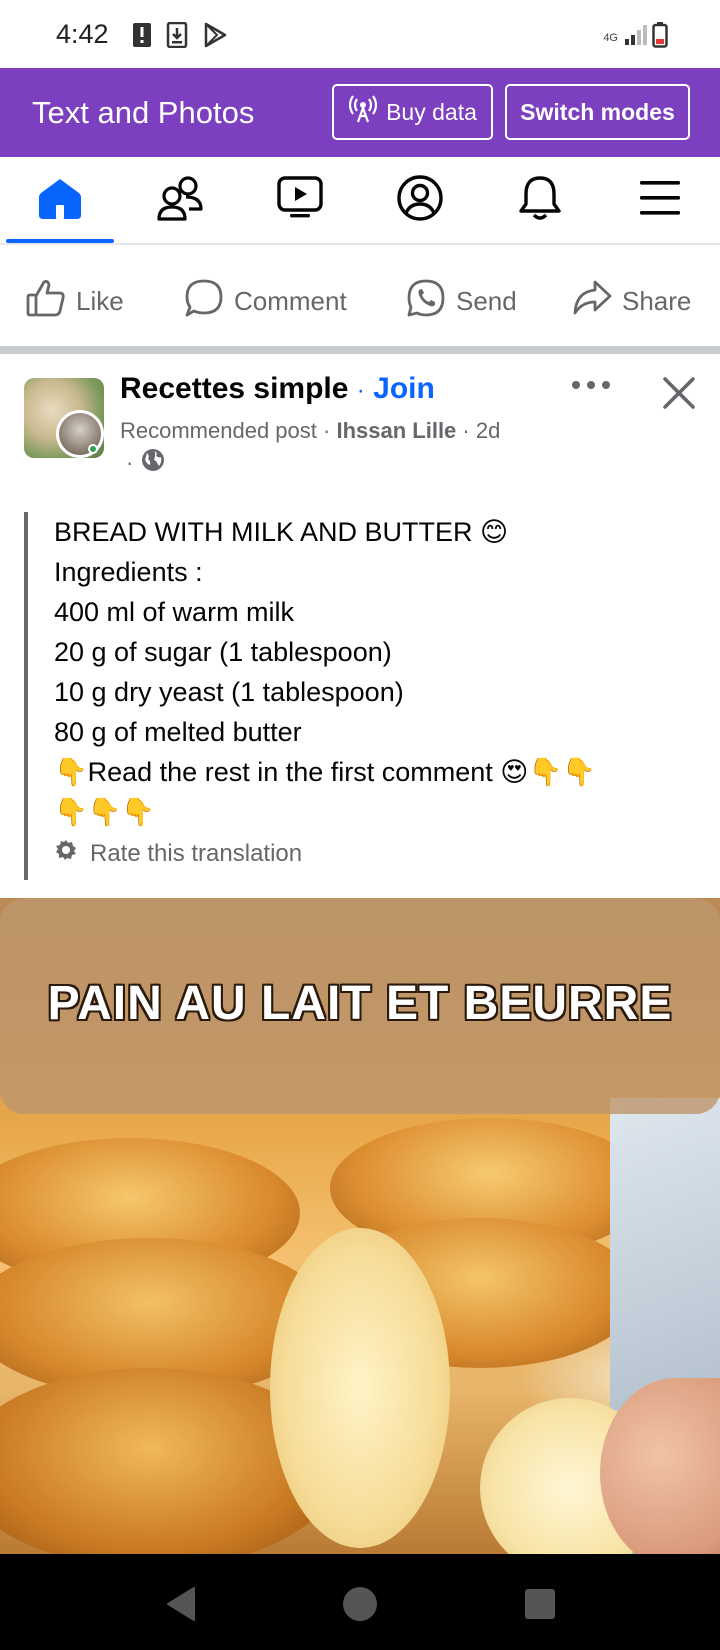  I want to click on square-recents-icon, so click(540, 1604).